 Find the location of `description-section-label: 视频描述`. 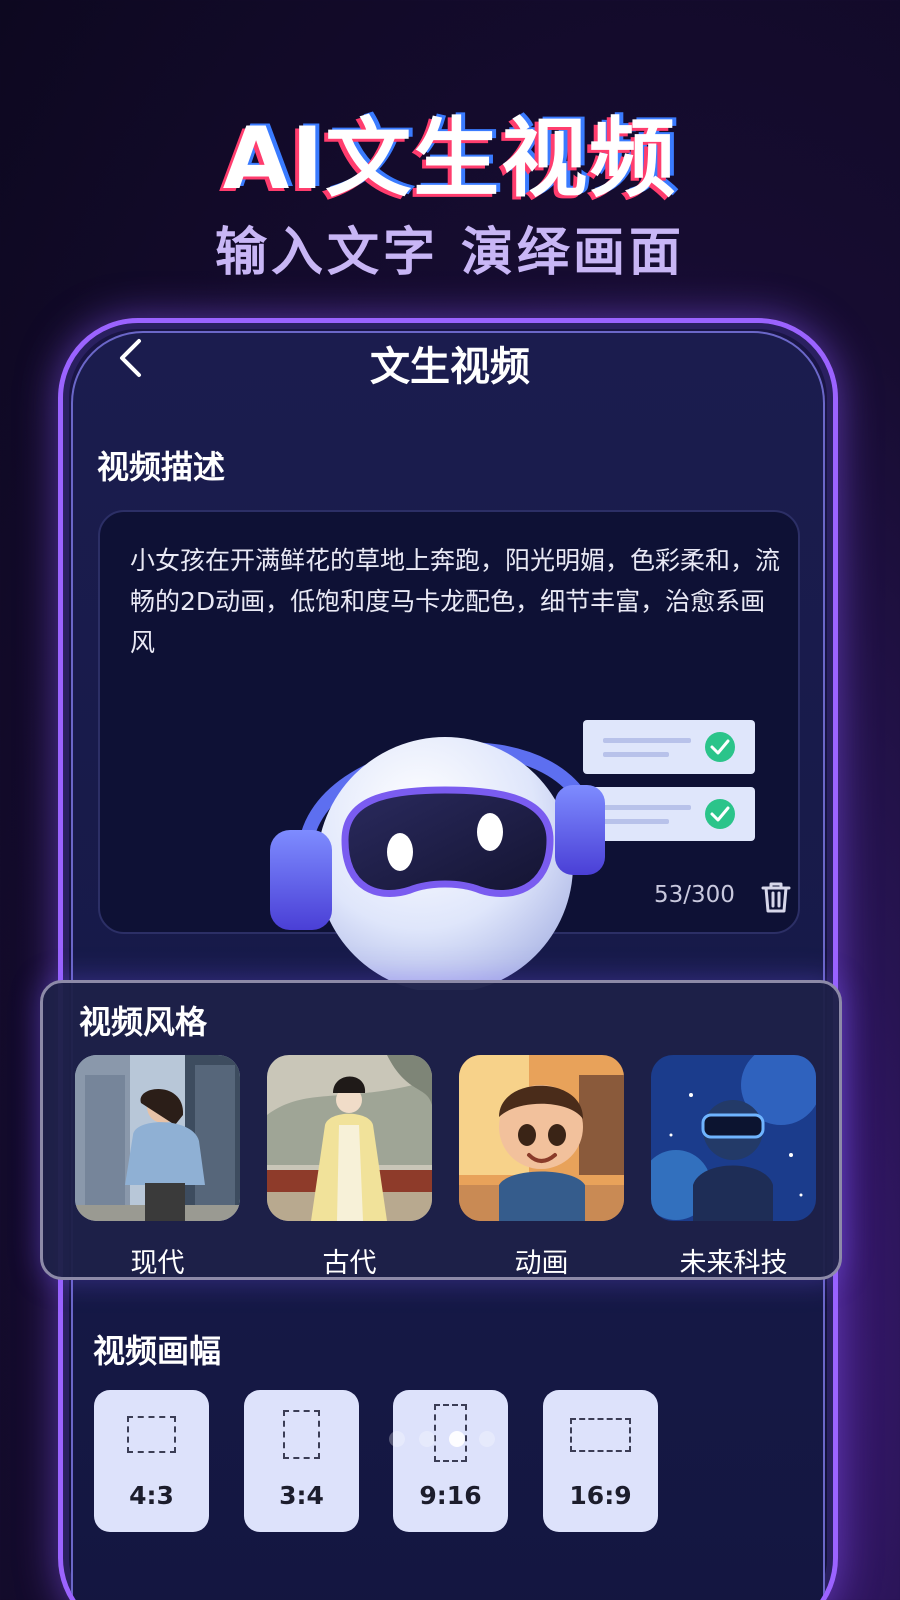

description-section-label: 视频描述 is located at coordinates (161, 467).